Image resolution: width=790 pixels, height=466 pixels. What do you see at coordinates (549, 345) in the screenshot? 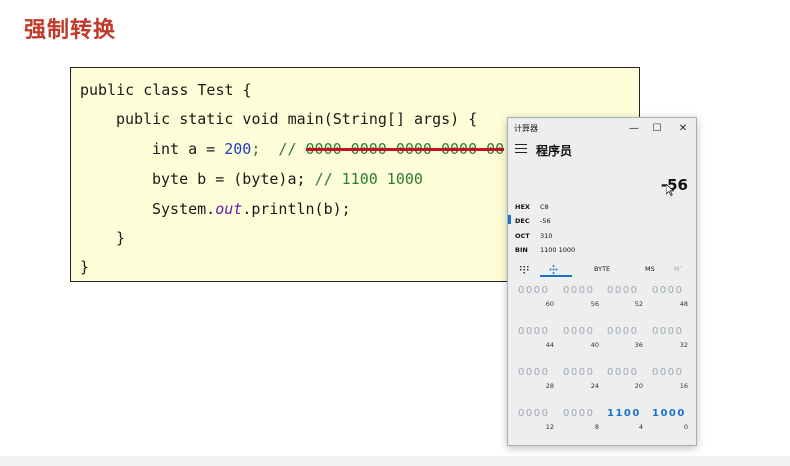
I see `bit-position-label: 44` at bounding box center [549, 345].